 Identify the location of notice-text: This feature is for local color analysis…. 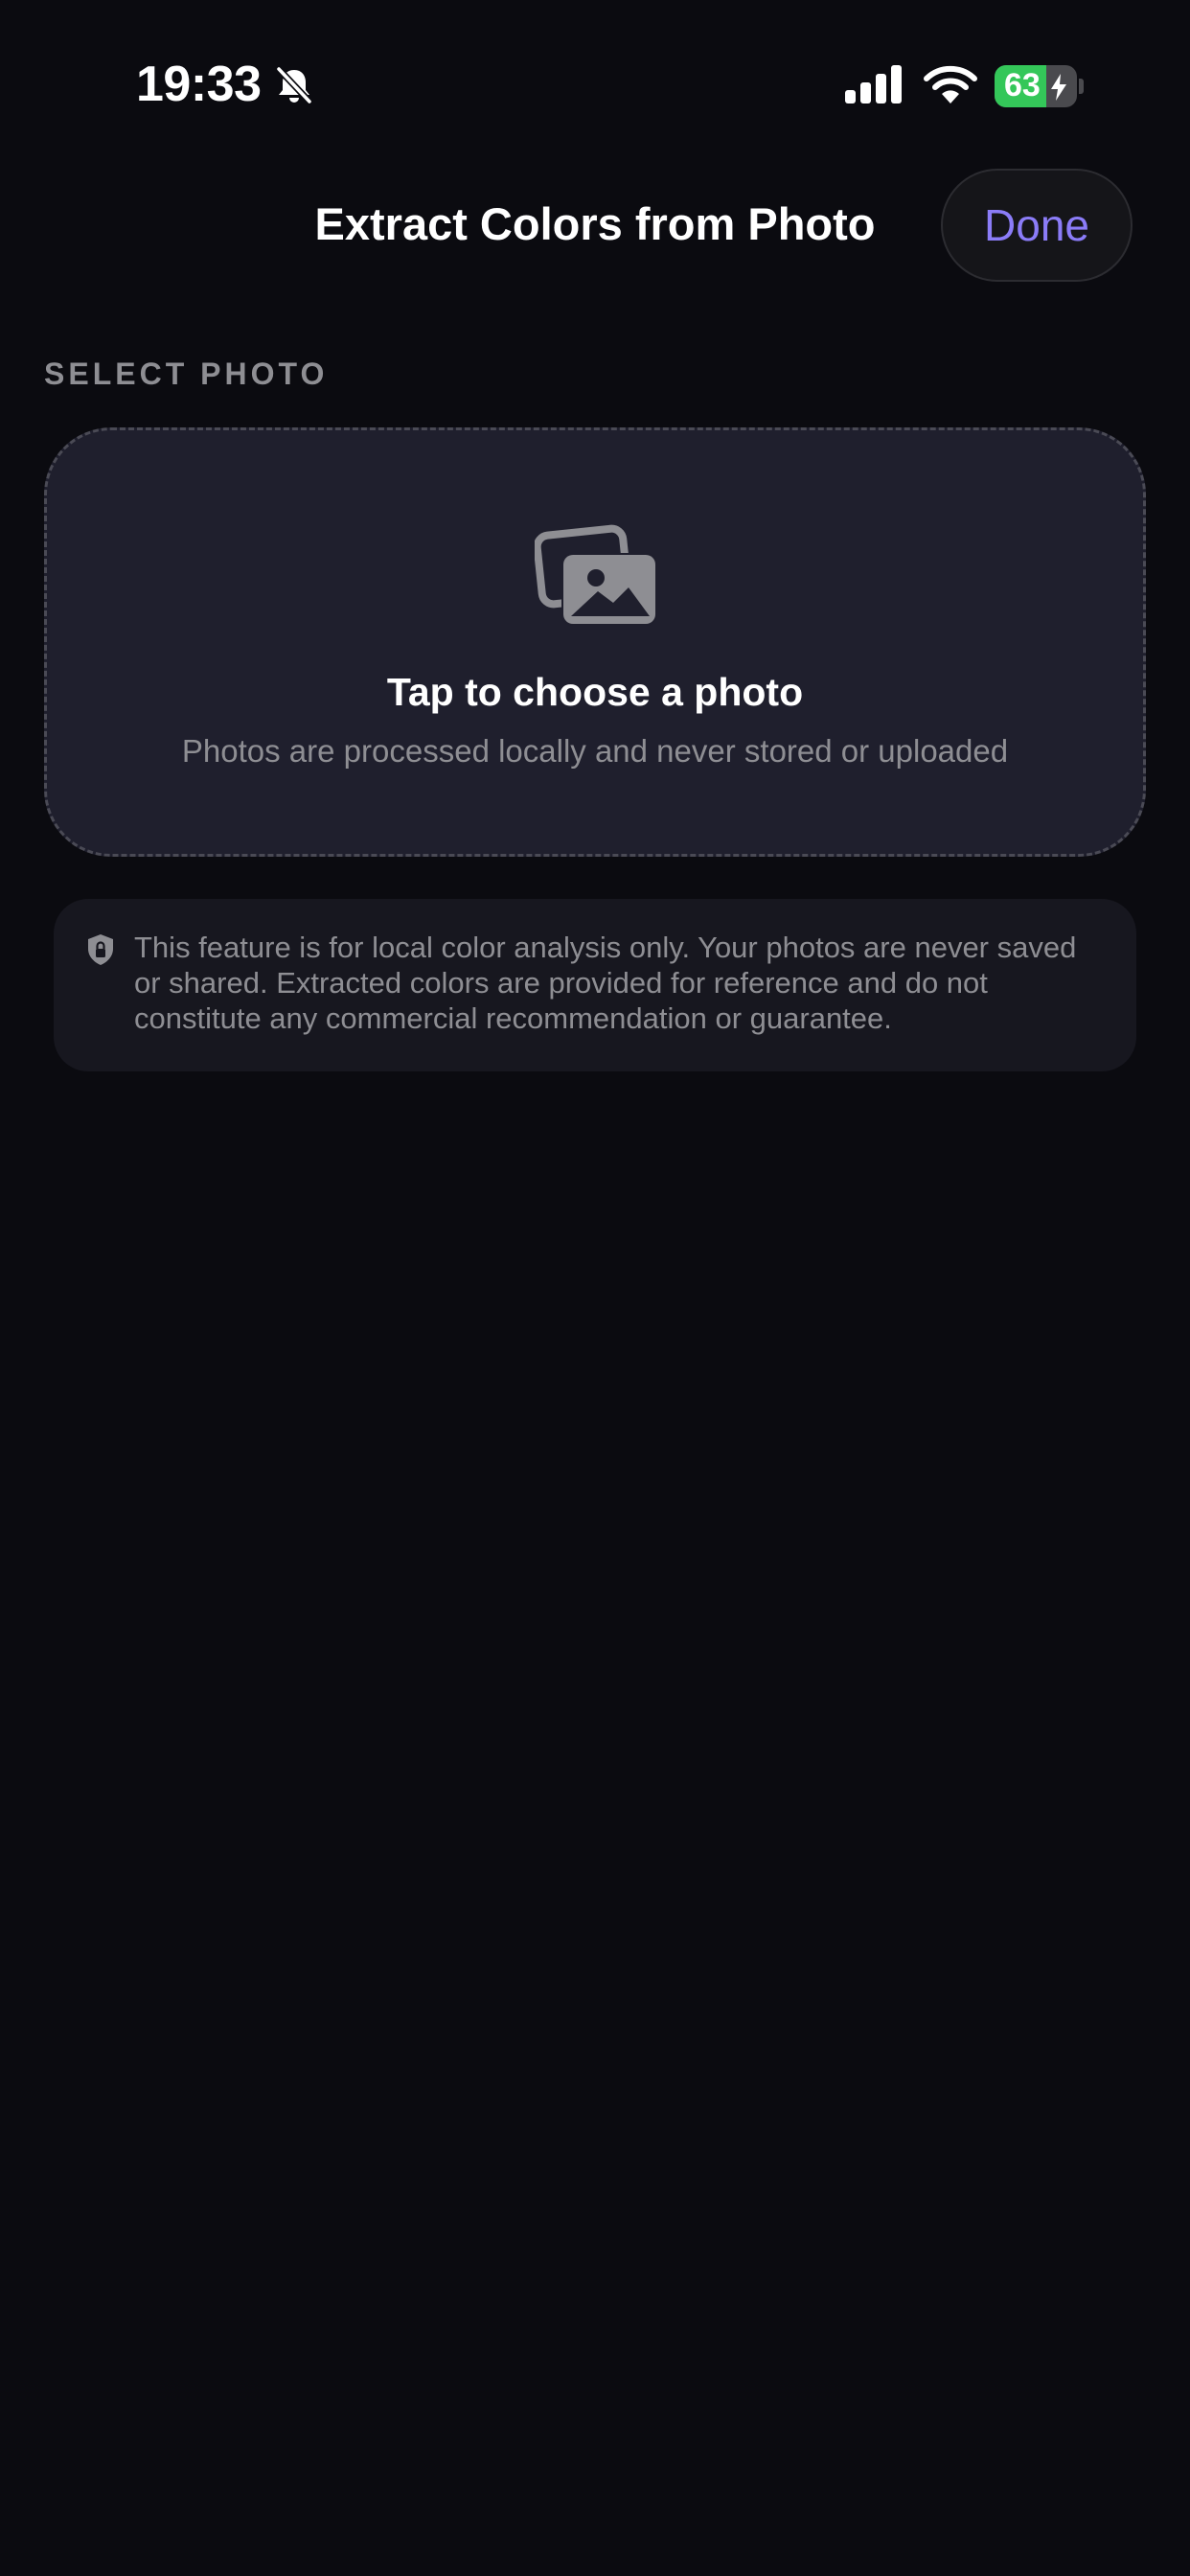
(606, 983).